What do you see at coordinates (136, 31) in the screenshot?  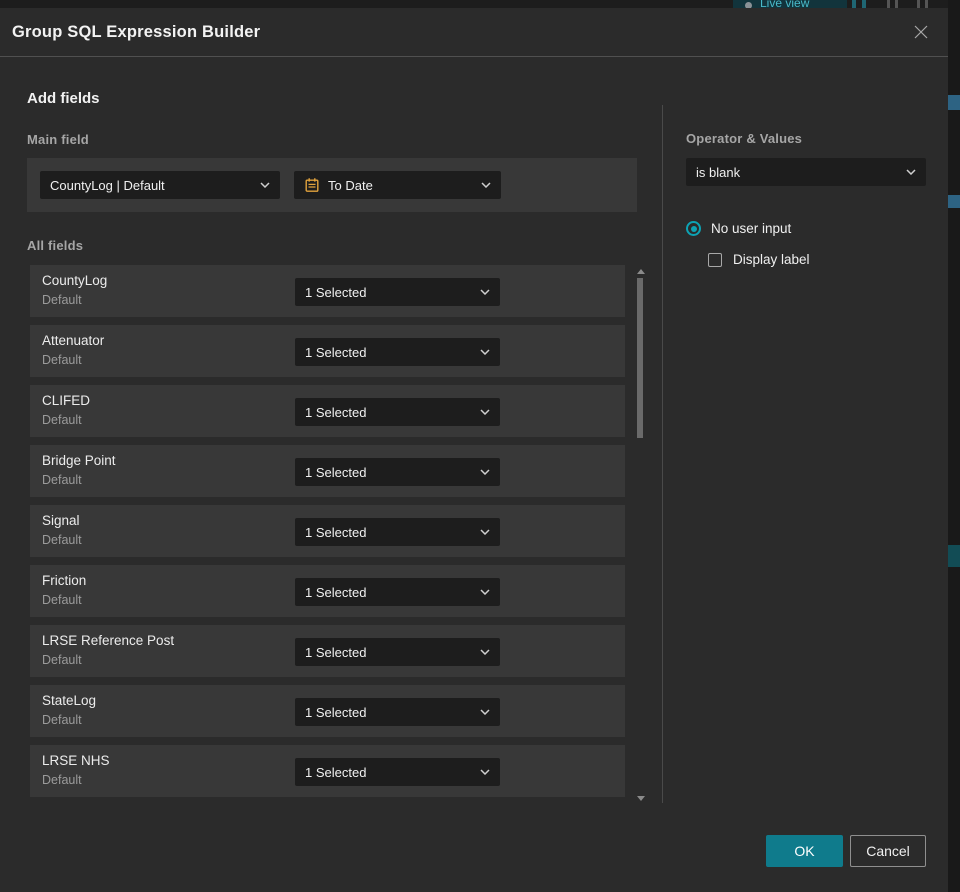 I see `dialog-title: Group SQL Expression Builder` at bounding box center [136, 31].